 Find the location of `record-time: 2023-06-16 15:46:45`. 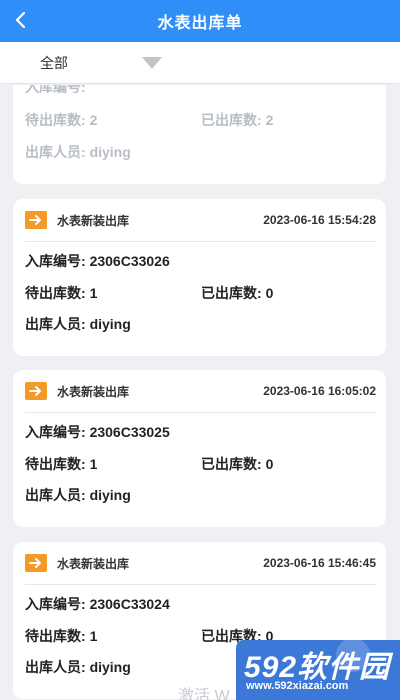

record-time: 2023-06-16 15:46:45 is located at coordinates (319, 563).